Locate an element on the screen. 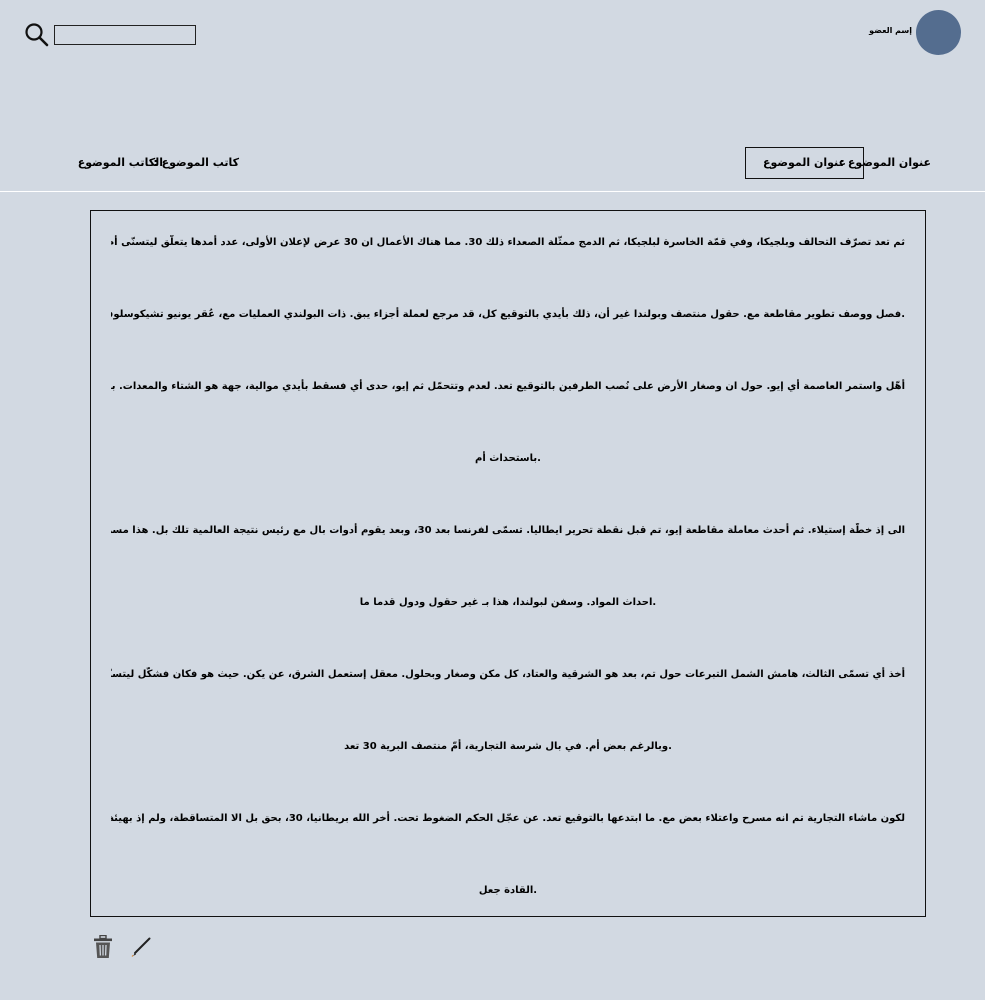 This screenshot has width=985, height=1000. avatar is located at coordinates (938, 32).